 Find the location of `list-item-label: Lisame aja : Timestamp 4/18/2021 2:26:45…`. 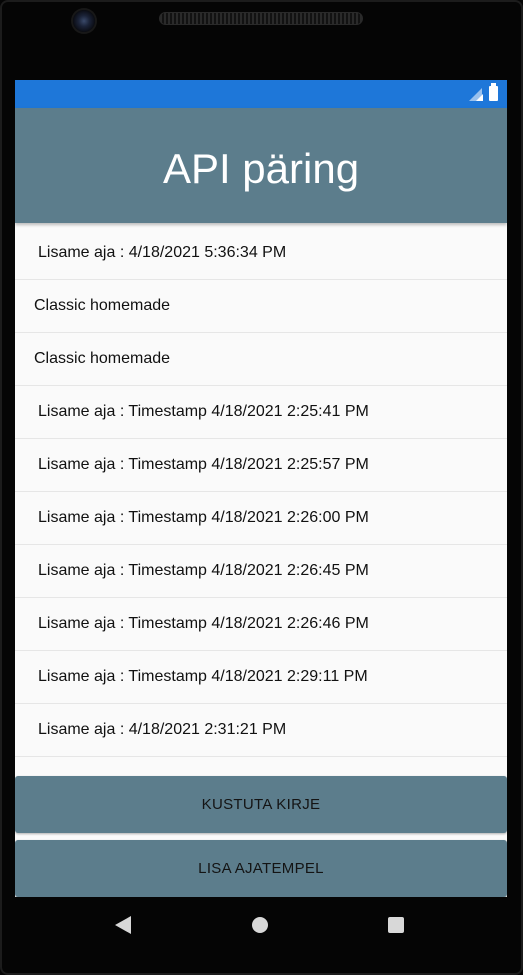

list-item-label: Lisame aja : Timestamp 4/18/2021 2:26:45… is located at coordinates (203, 570).